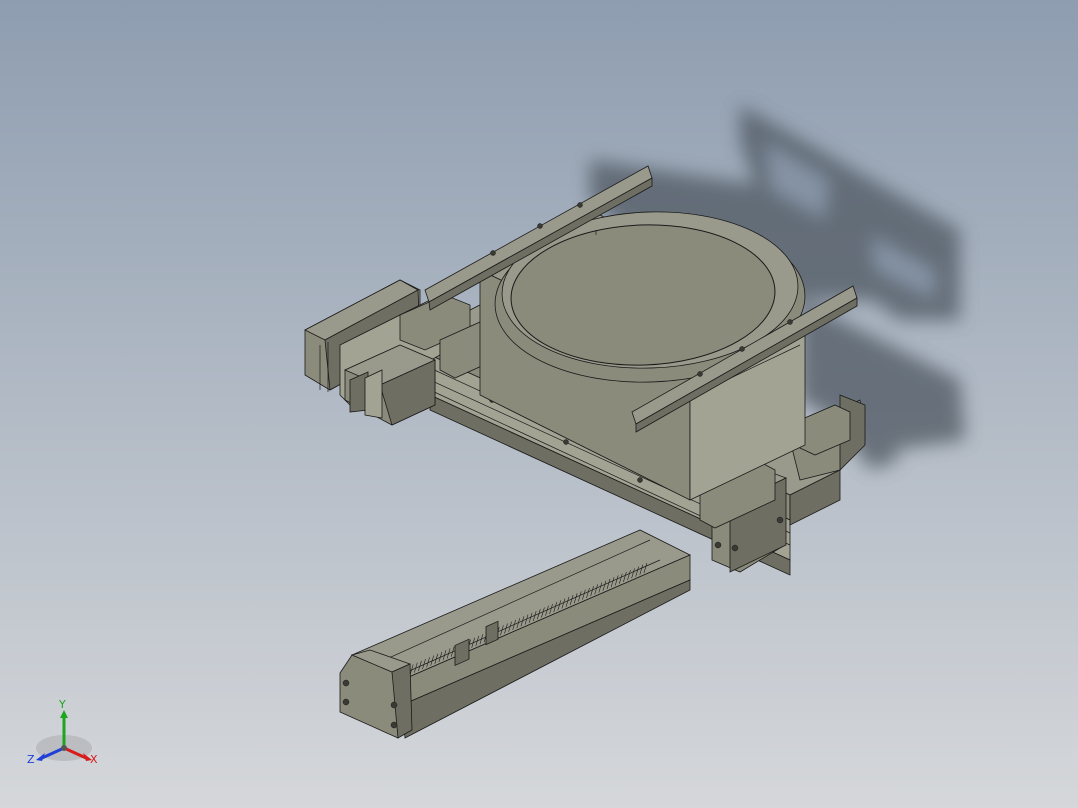  I want to click on triad-origin, so click(64, 748).